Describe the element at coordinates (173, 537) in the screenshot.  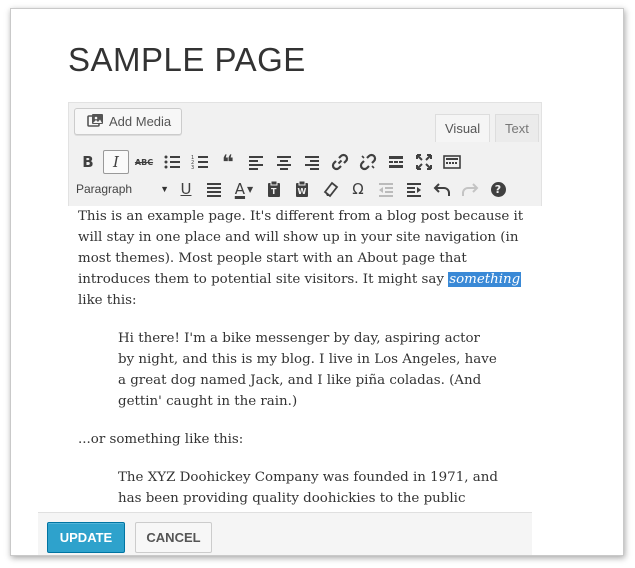
I see `cancel-button: CANCEL` at that location.